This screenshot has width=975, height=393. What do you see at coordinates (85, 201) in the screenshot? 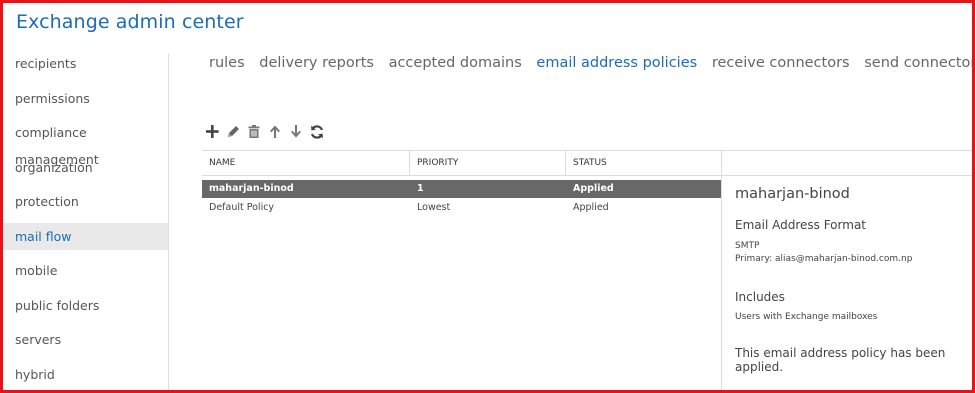
I see `sidebar-item-protection: protection` at bounding box center [85, 201].